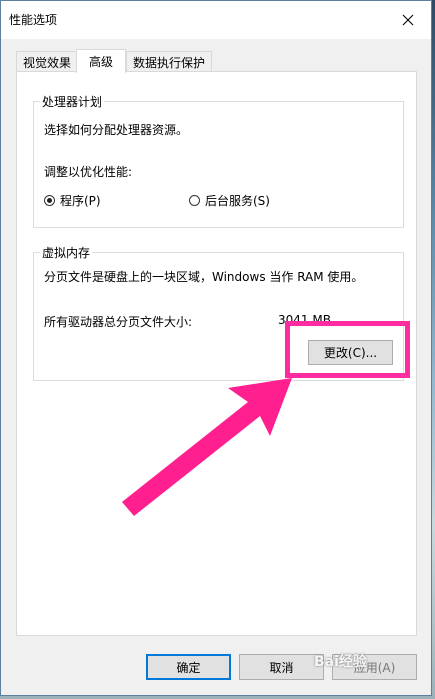 This screenshot has height=699, width=435. Describe the element at coordinates (49, 200) in the screenshot. I see `radio-programs-indicator` at that location.